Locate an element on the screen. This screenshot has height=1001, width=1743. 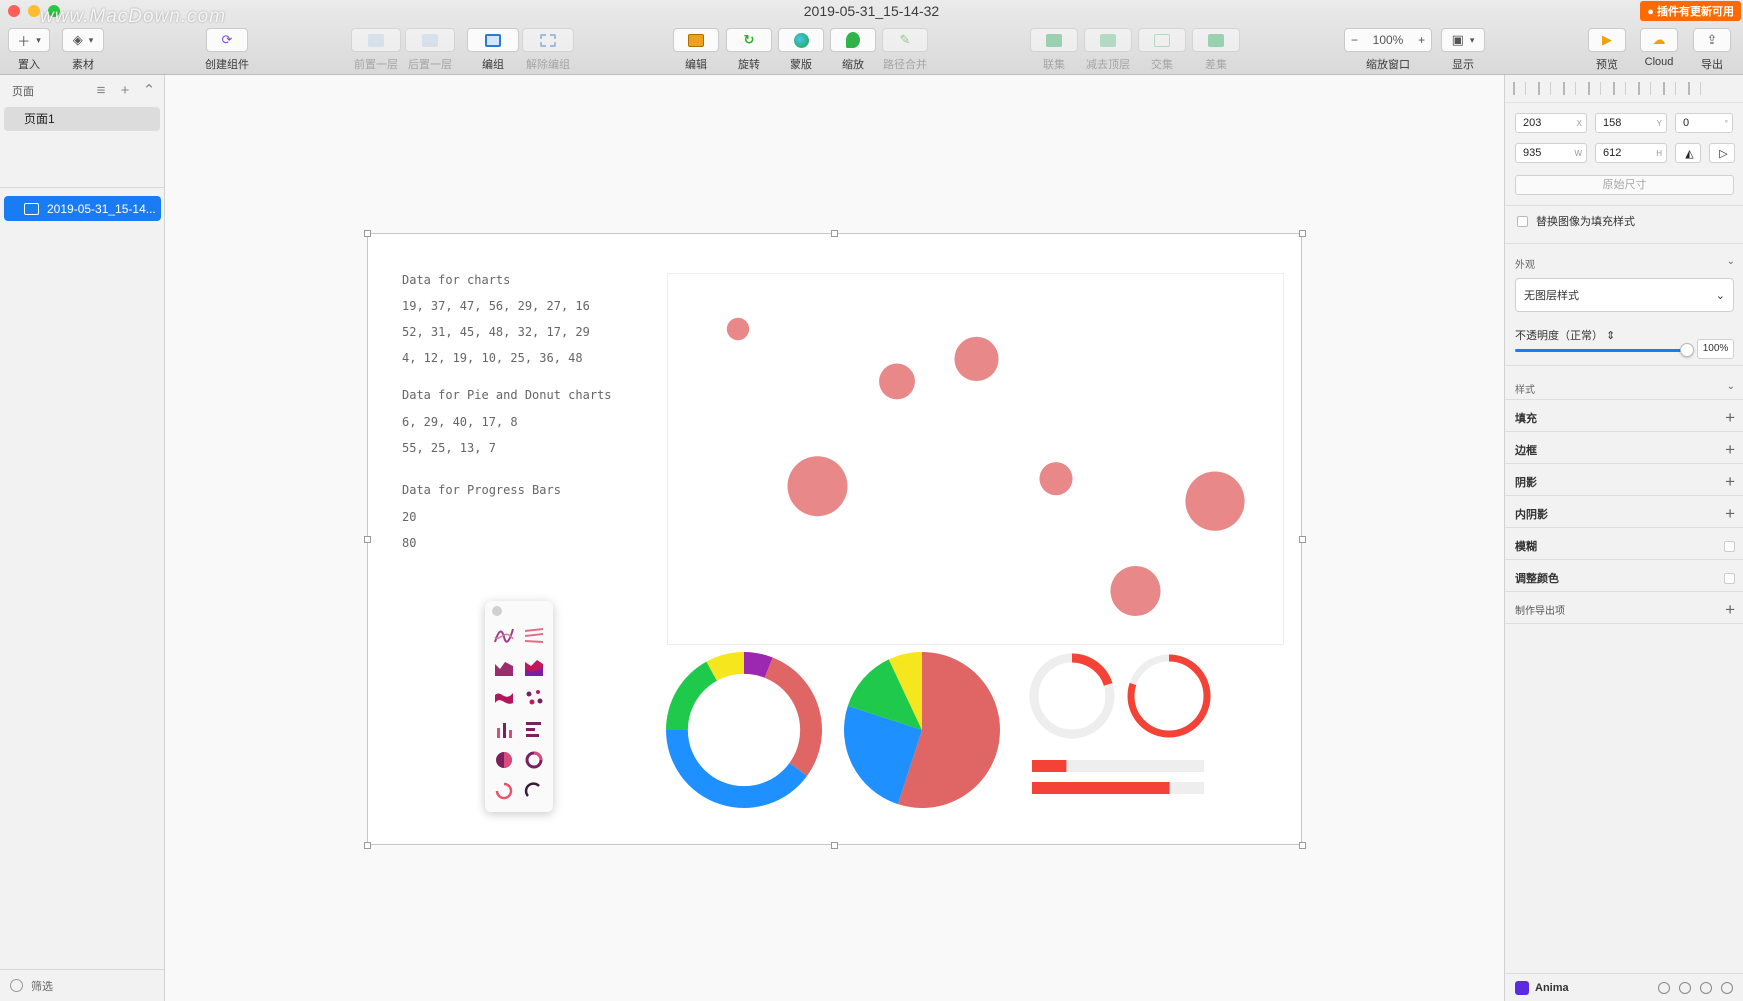
blur-checkbox is located at coordinates (1729, 546).